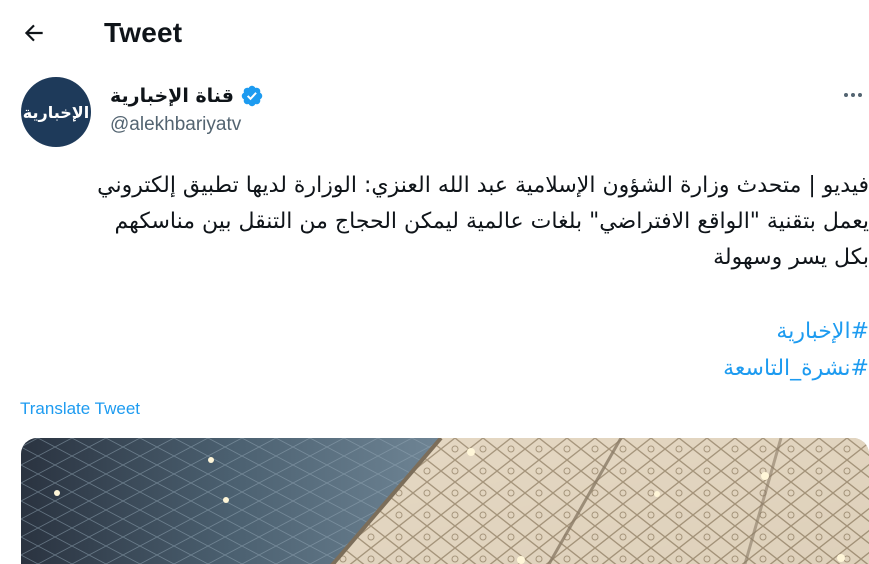 The image size is (869, 564). I want to click on hashtag-list: #الإخبارية #نشرة_التاسعة, so click(444, 350).